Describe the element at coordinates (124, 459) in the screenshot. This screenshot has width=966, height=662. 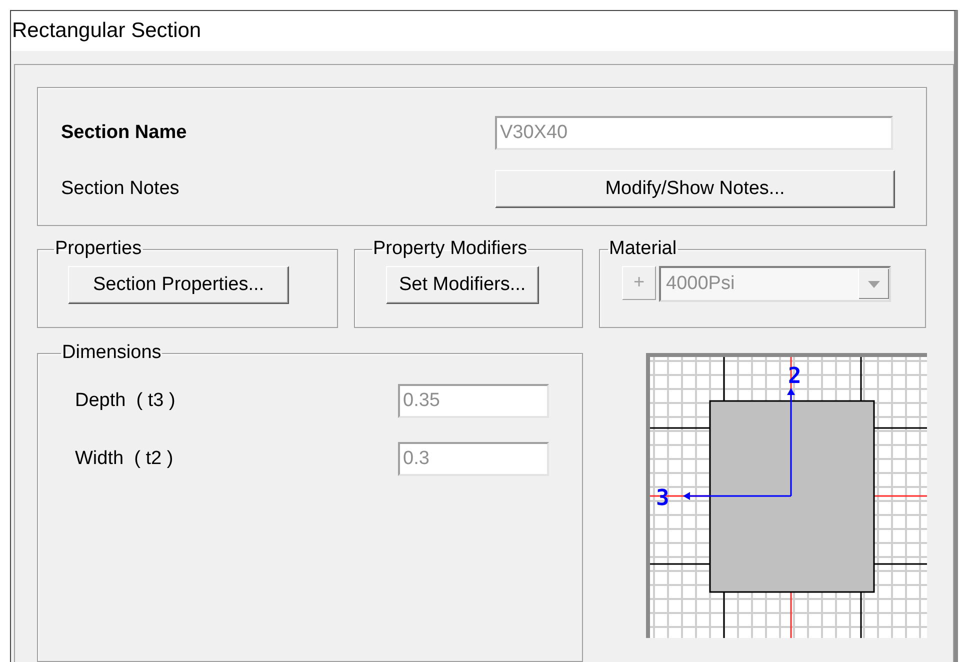
I see `field-label: Width ( t2 )` at that location.